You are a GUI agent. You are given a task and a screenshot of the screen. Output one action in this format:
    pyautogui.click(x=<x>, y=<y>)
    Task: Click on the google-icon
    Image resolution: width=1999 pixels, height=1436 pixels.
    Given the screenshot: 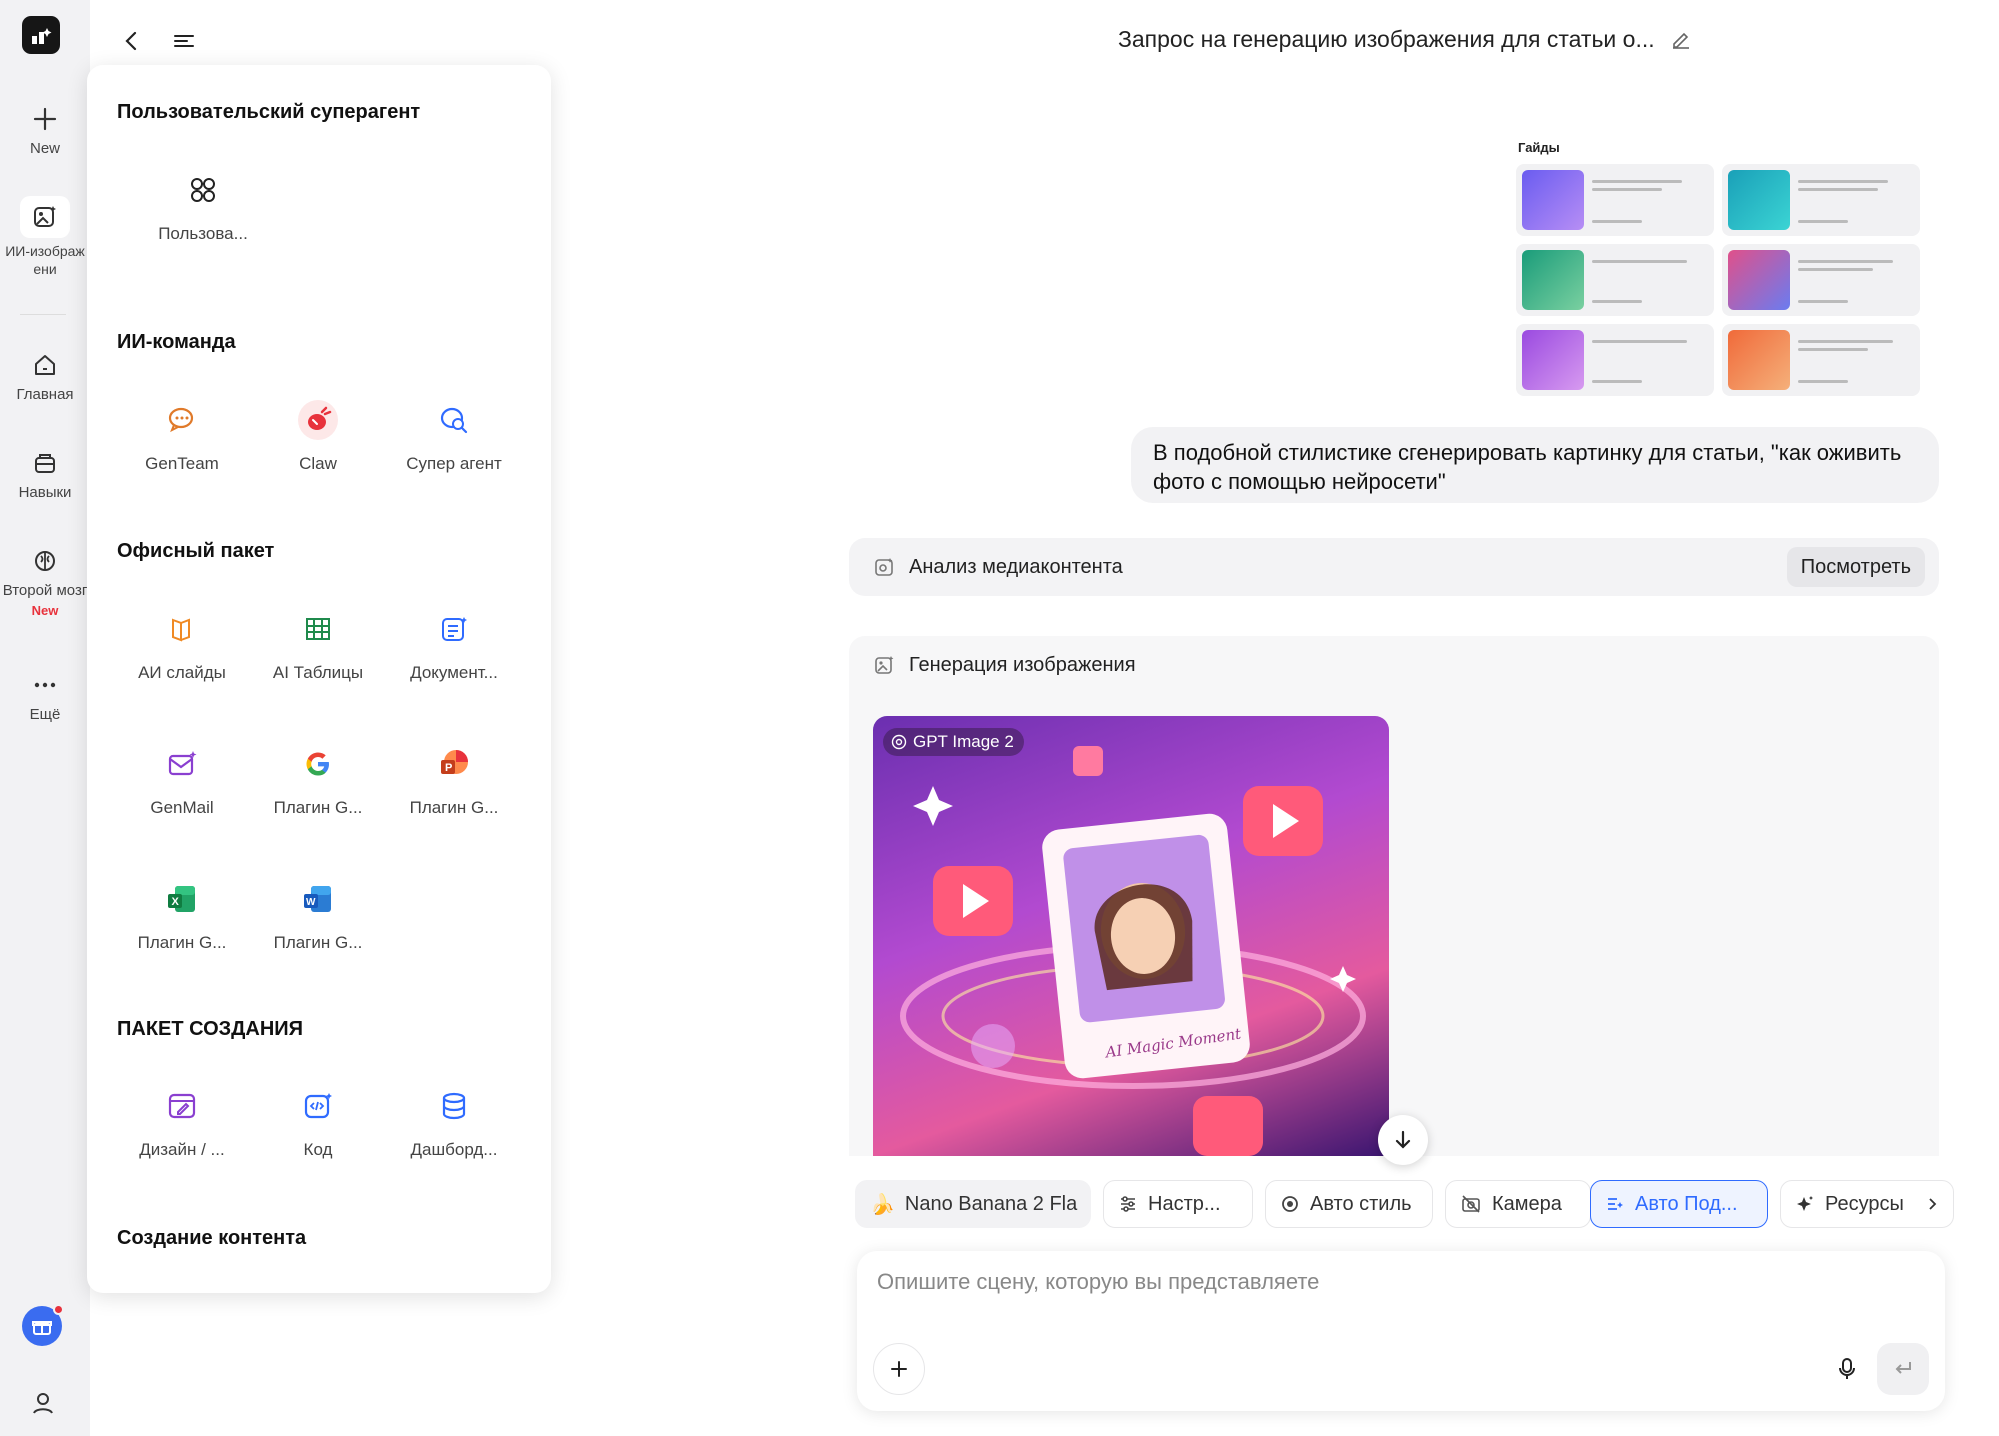 What is the action you would take?
    pyautogui.click(x=318, y=764)
    